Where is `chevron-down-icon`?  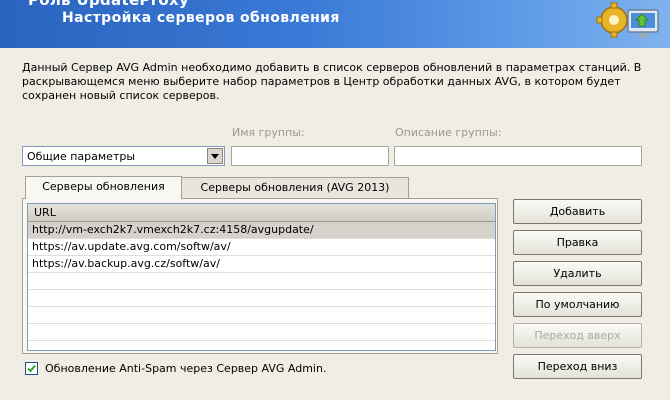
chevron-down-icon is located at coordinates (215, 156).